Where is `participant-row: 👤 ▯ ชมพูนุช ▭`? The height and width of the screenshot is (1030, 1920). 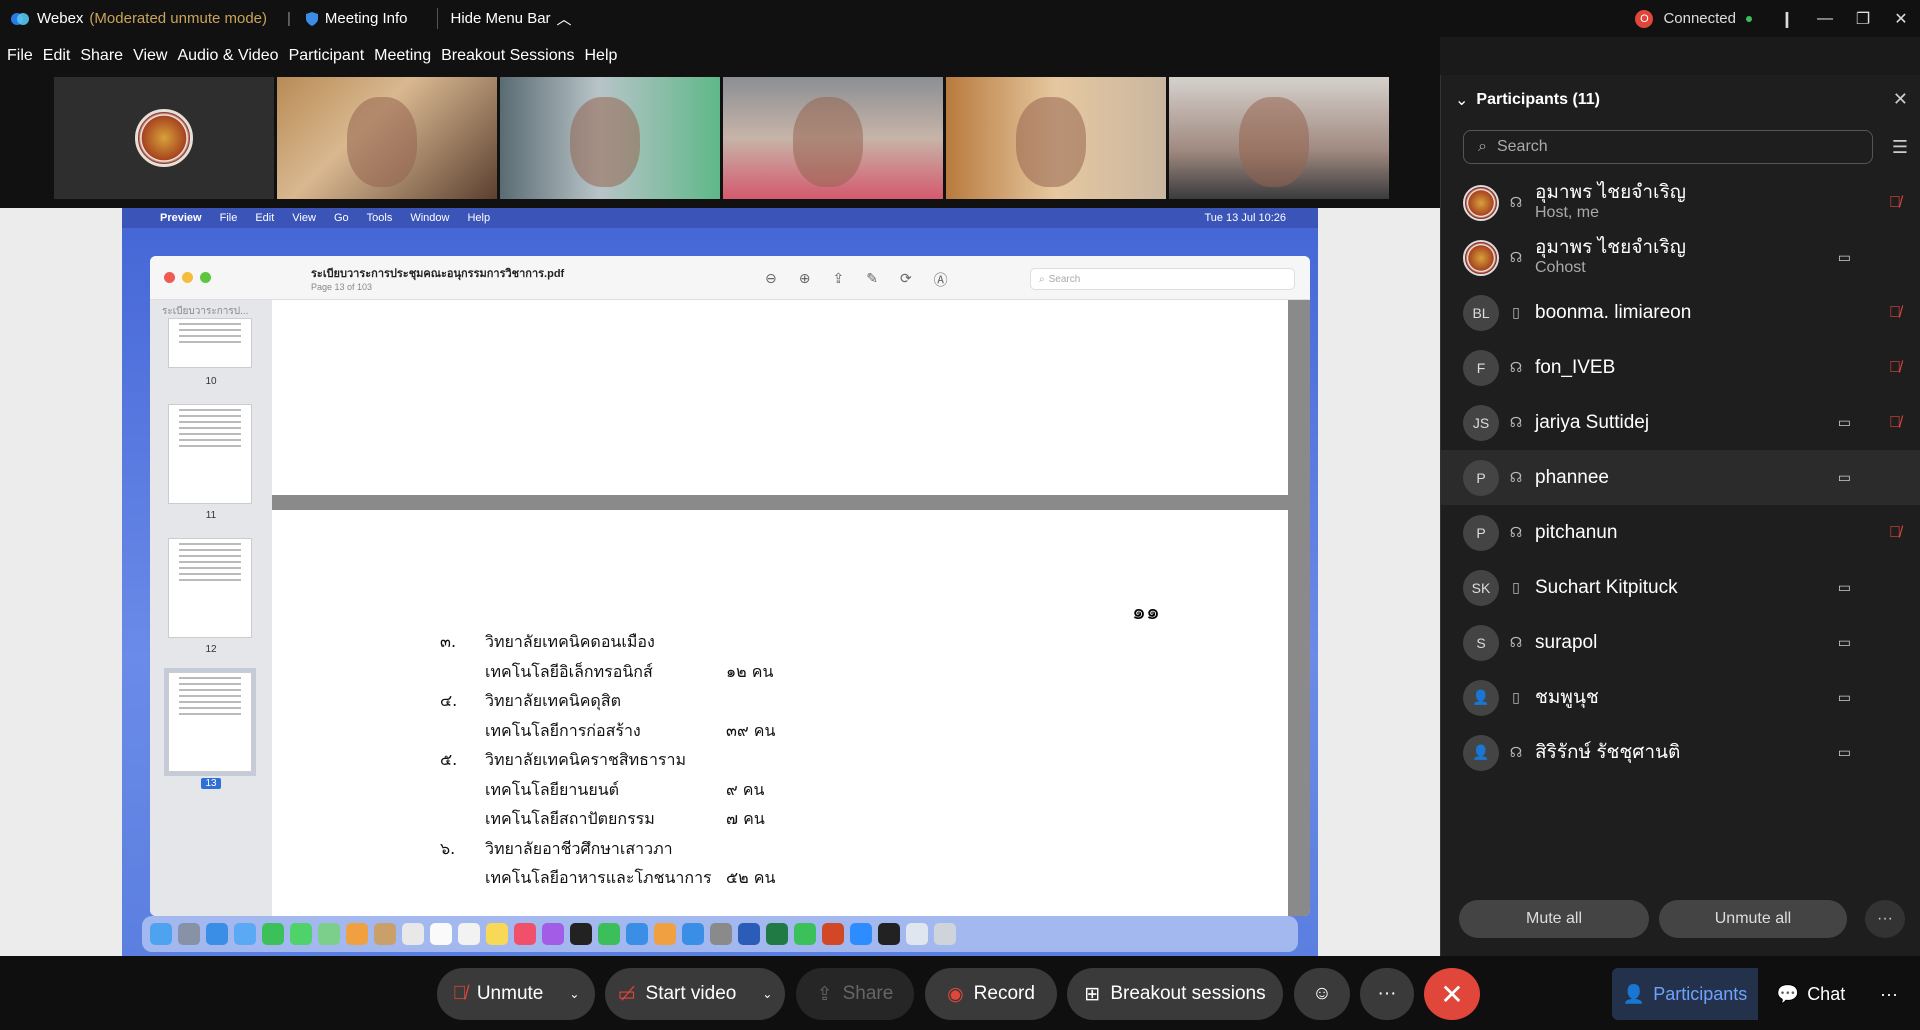
participant-row: 👤 ▯ ชมพูนุช ▭ is located at coordinates (1680, 697).